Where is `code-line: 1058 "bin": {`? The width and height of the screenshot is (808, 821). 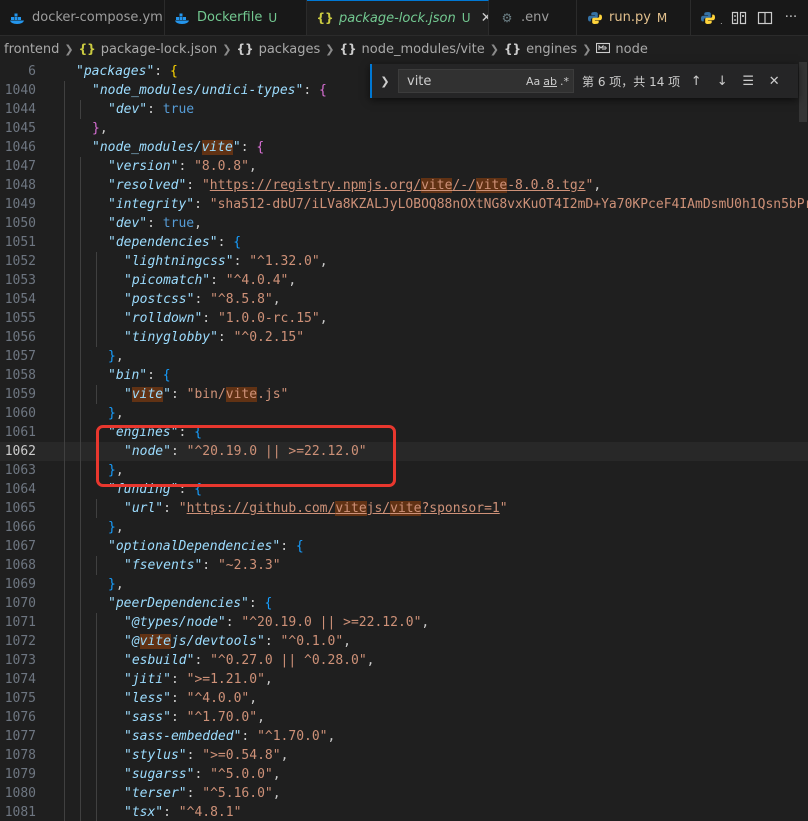 code-line: 1058 "bin": { is located at coordinates (404, 375).